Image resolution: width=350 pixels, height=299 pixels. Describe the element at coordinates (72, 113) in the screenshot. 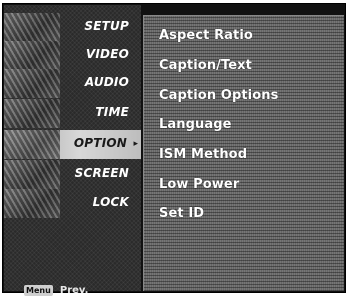

I see `menu-item-time: TIME` at that location.